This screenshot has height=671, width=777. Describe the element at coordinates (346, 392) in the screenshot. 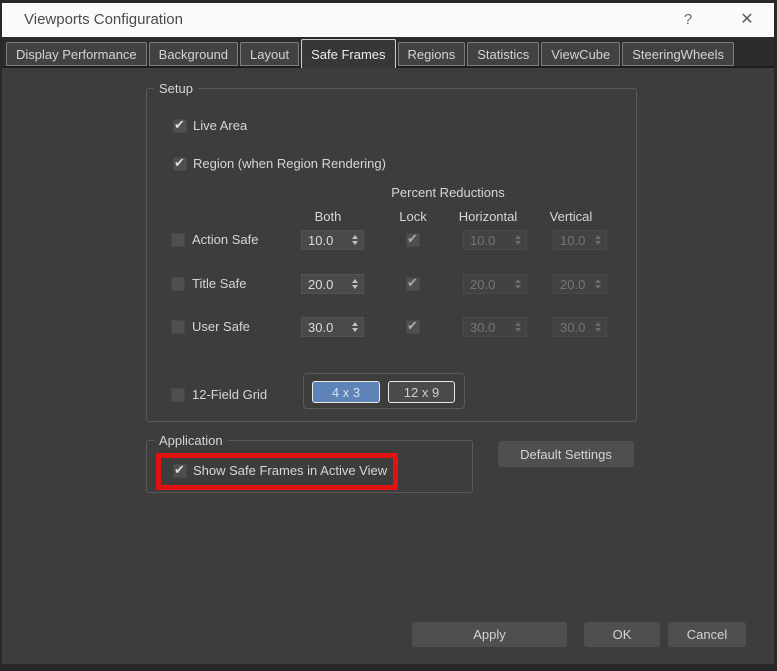

I see `aspect-4x3-button: 4 x 3` at that location.